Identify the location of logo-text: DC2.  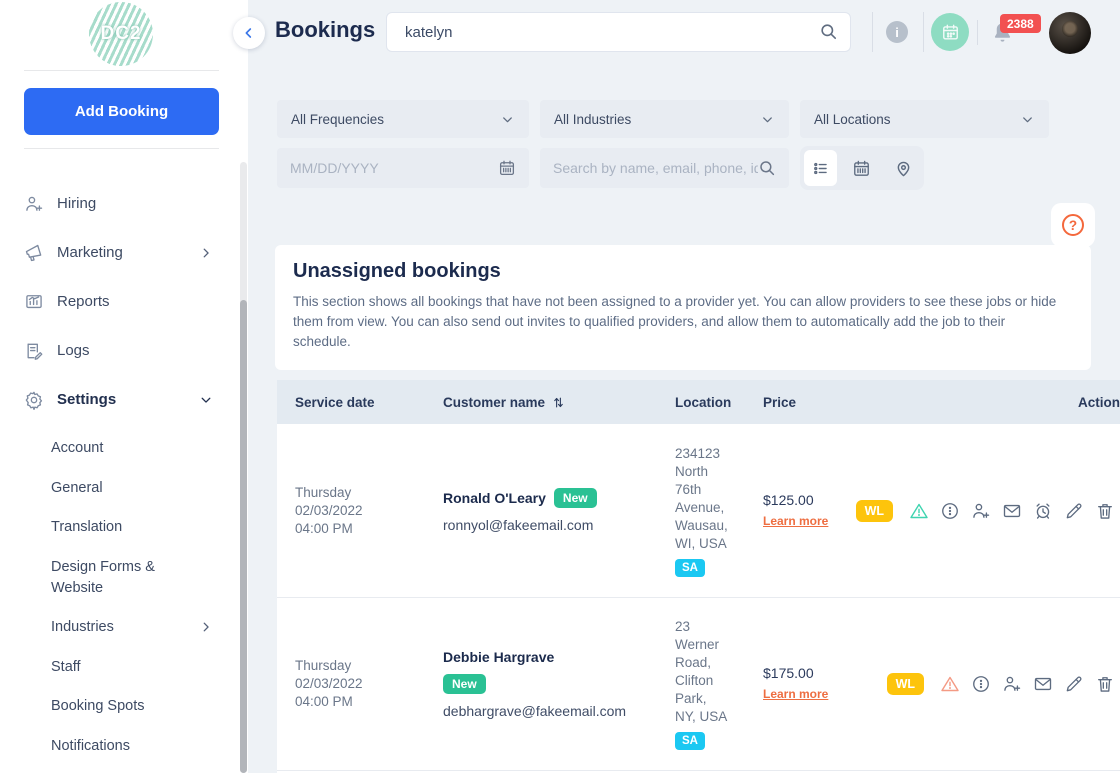
(121, 33).